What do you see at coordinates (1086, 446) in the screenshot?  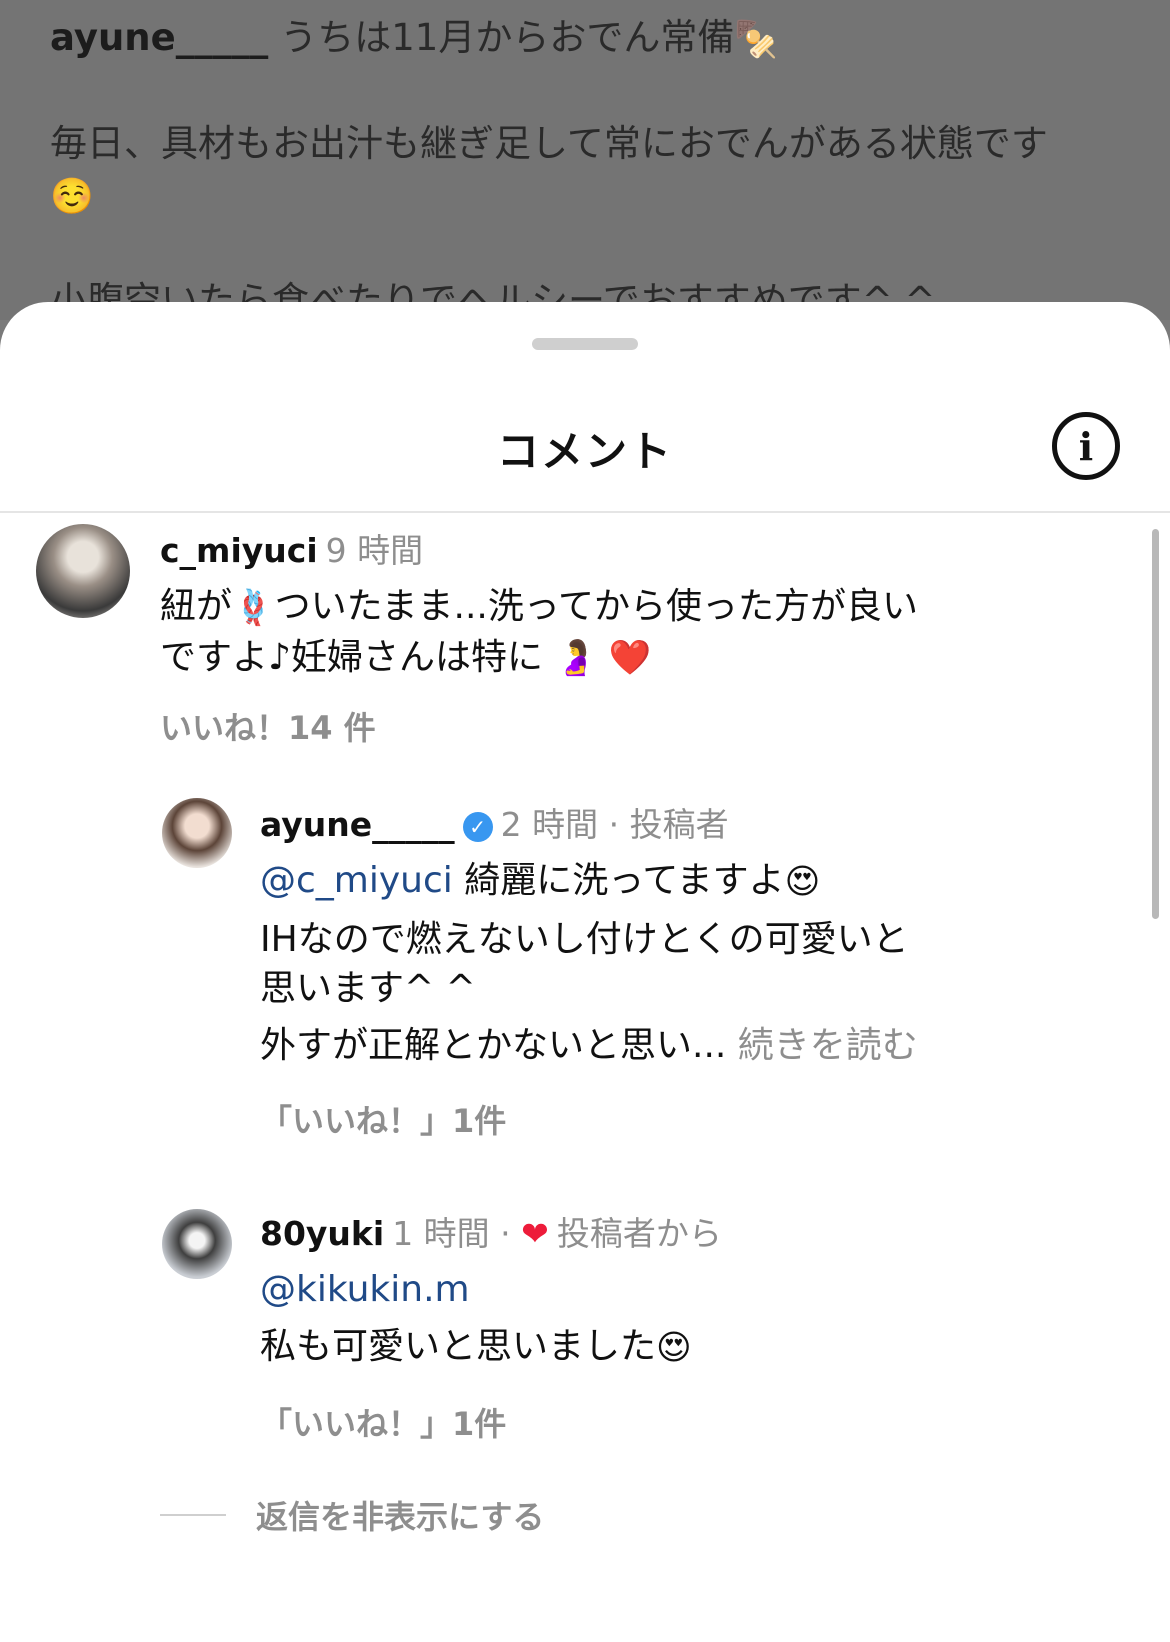 I see `info-icon: i` at bounding box center [1086, 446].